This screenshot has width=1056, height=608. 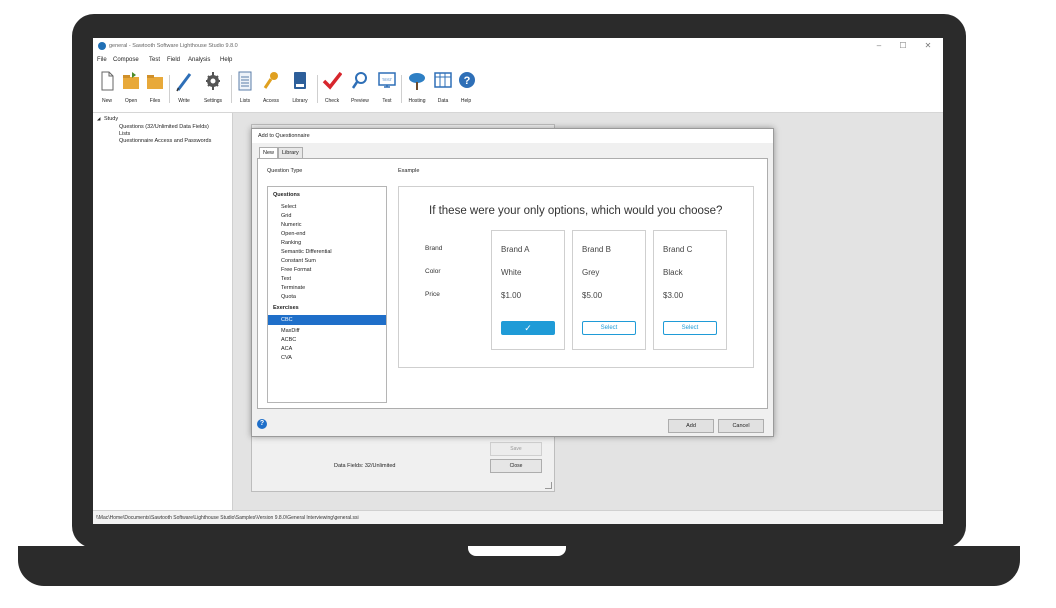 I want to click on test-monitor-icon: TEST, so click(x=387, y=80).